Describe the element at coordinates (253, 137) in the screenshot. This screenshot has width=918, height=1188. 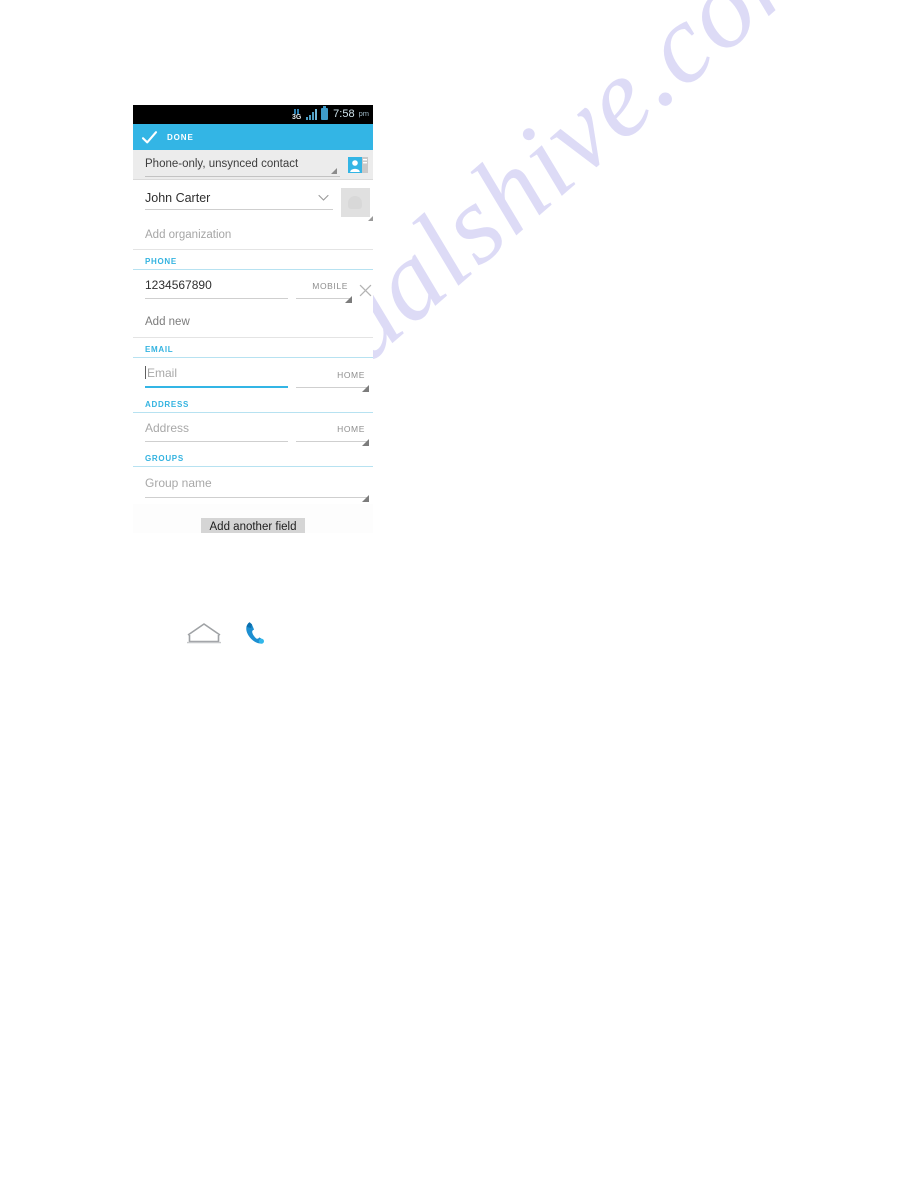
I see `action-bar: DONE` at that location.